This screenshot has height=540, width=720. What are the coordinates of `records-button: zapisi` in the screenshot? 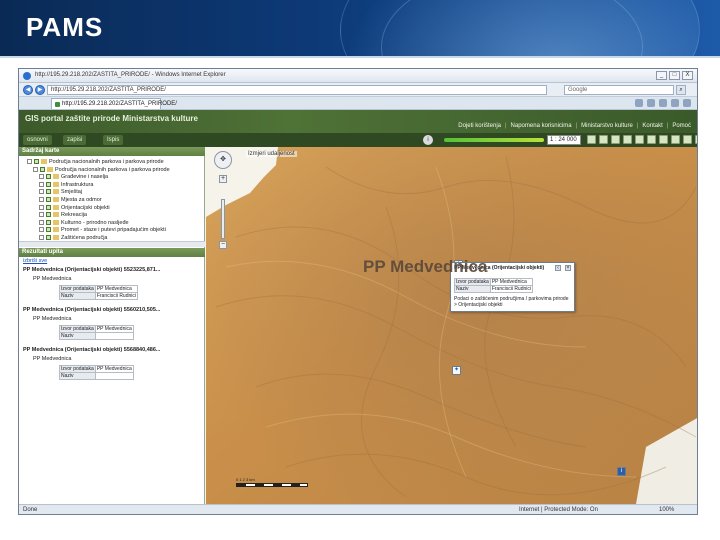 It's located at (75, 140).